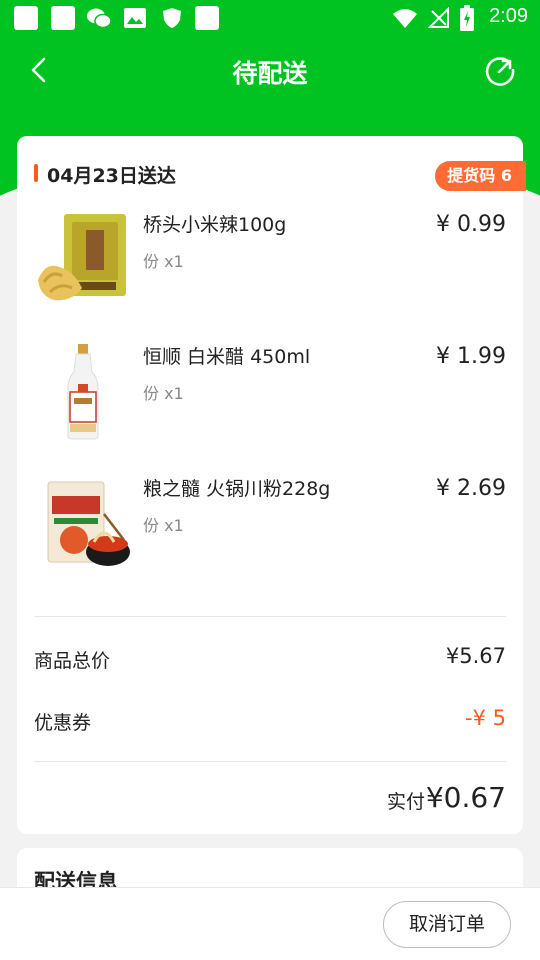 Image resolution: width=540 pixels, height=960 pixels. I want to click on paid-value: ¥0.67, so click(465, 797).